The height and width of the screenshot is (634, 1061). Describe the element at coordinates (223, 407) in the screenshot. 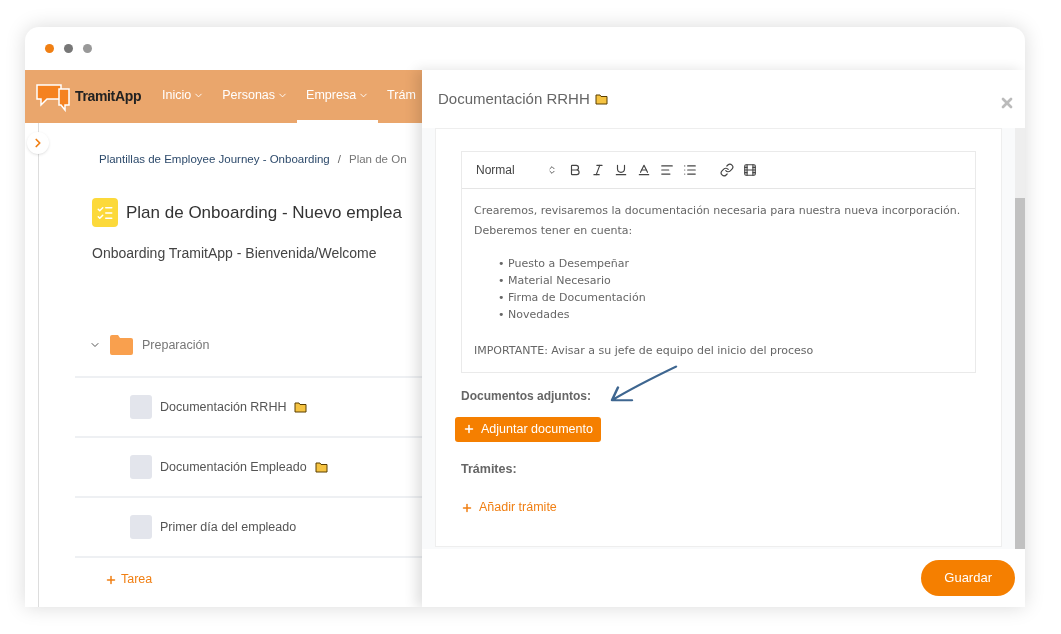

I see `task-name: Documentación RRHH` at that location.